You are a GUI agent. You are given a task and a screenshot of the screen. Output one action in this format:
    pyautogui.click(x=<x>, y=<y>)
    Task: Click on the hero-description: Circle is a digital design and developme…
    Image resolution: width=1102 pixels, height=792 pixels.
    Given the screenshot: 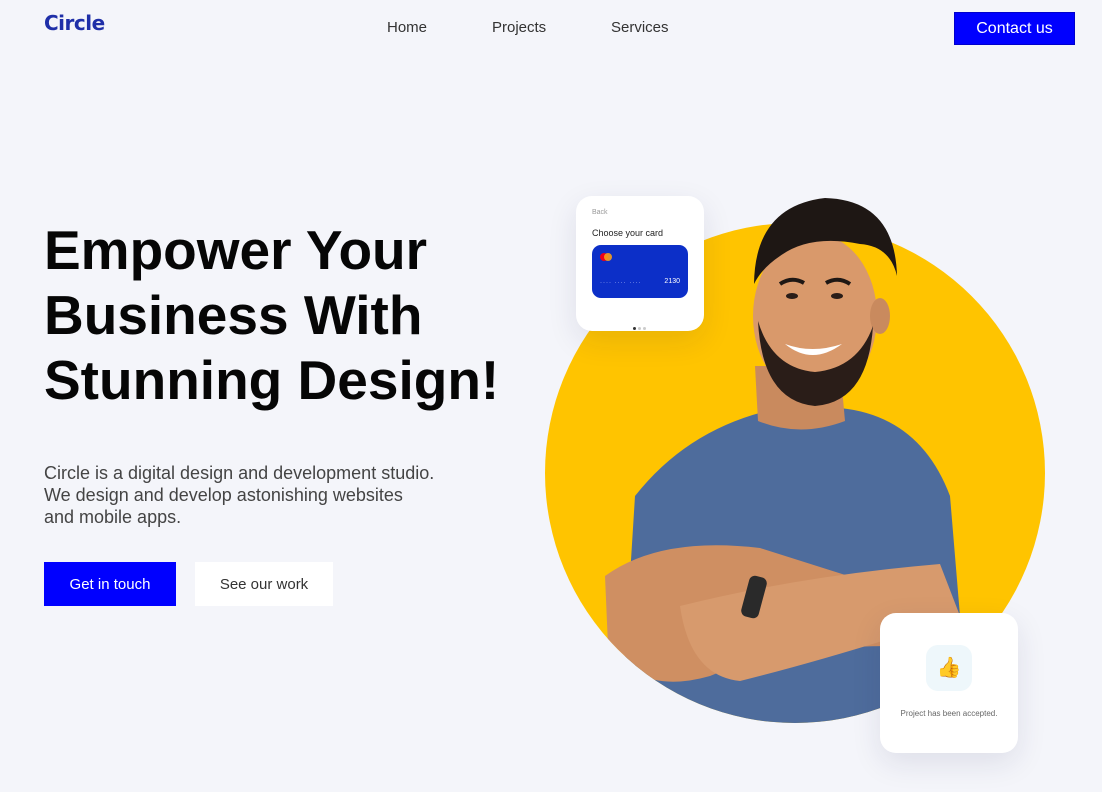 What is the action you would take?
    pyautogui.click(x=259, y=495)
    